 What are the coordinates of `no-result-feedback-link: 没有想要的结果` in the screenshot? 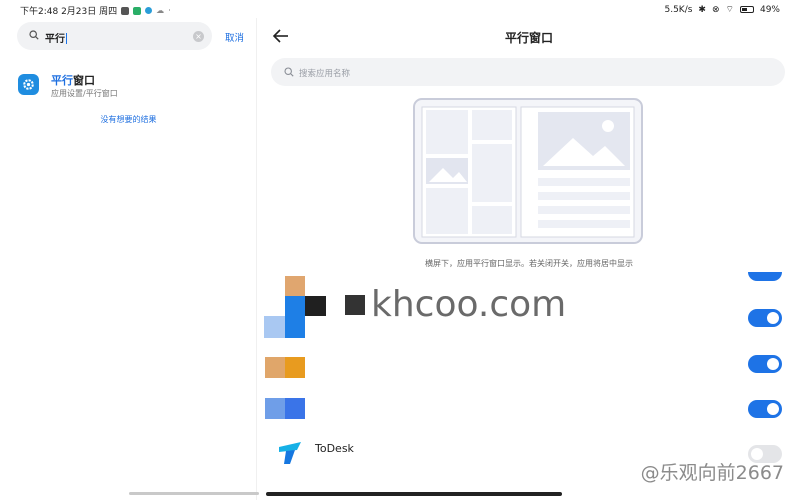 It's located at (128, 119).